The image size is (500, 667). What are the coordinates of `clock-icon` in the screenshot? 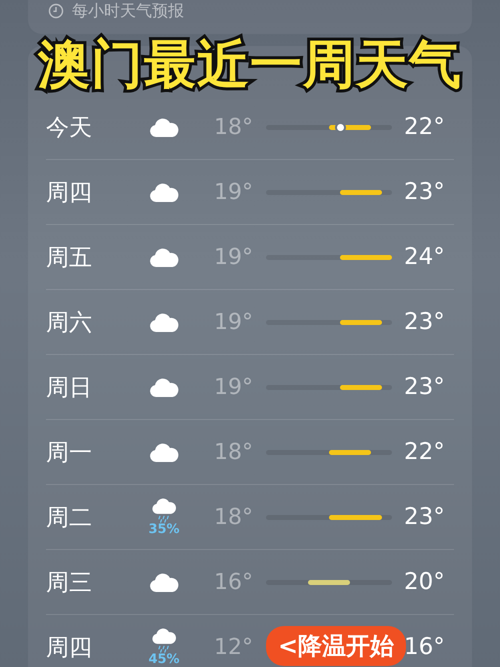 It's located at (56, 11).